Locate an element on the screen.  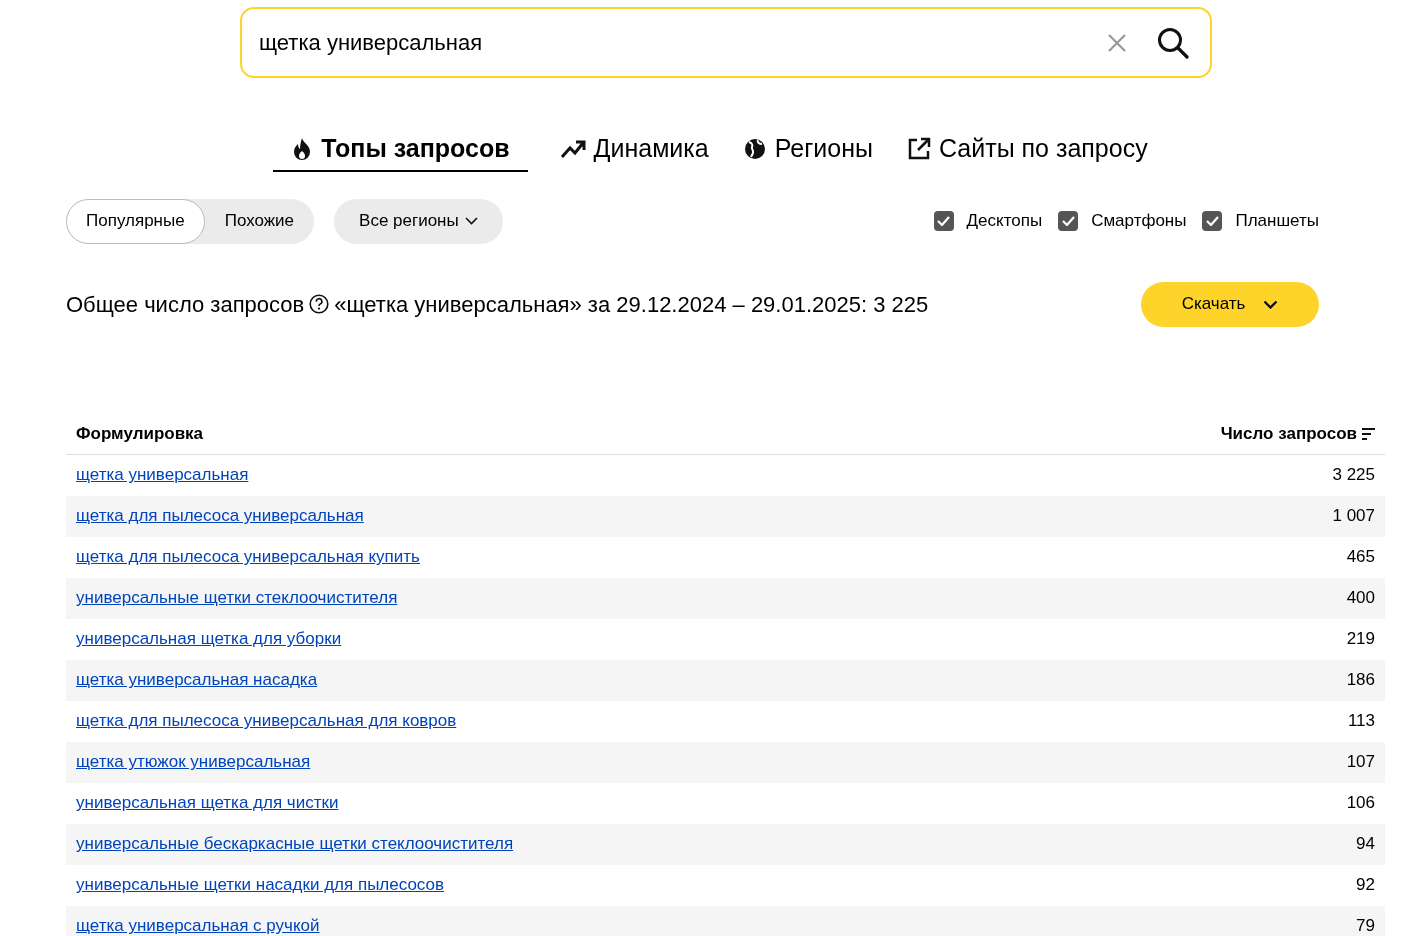
query-count: 400 is located at coordinates (1360, 598).